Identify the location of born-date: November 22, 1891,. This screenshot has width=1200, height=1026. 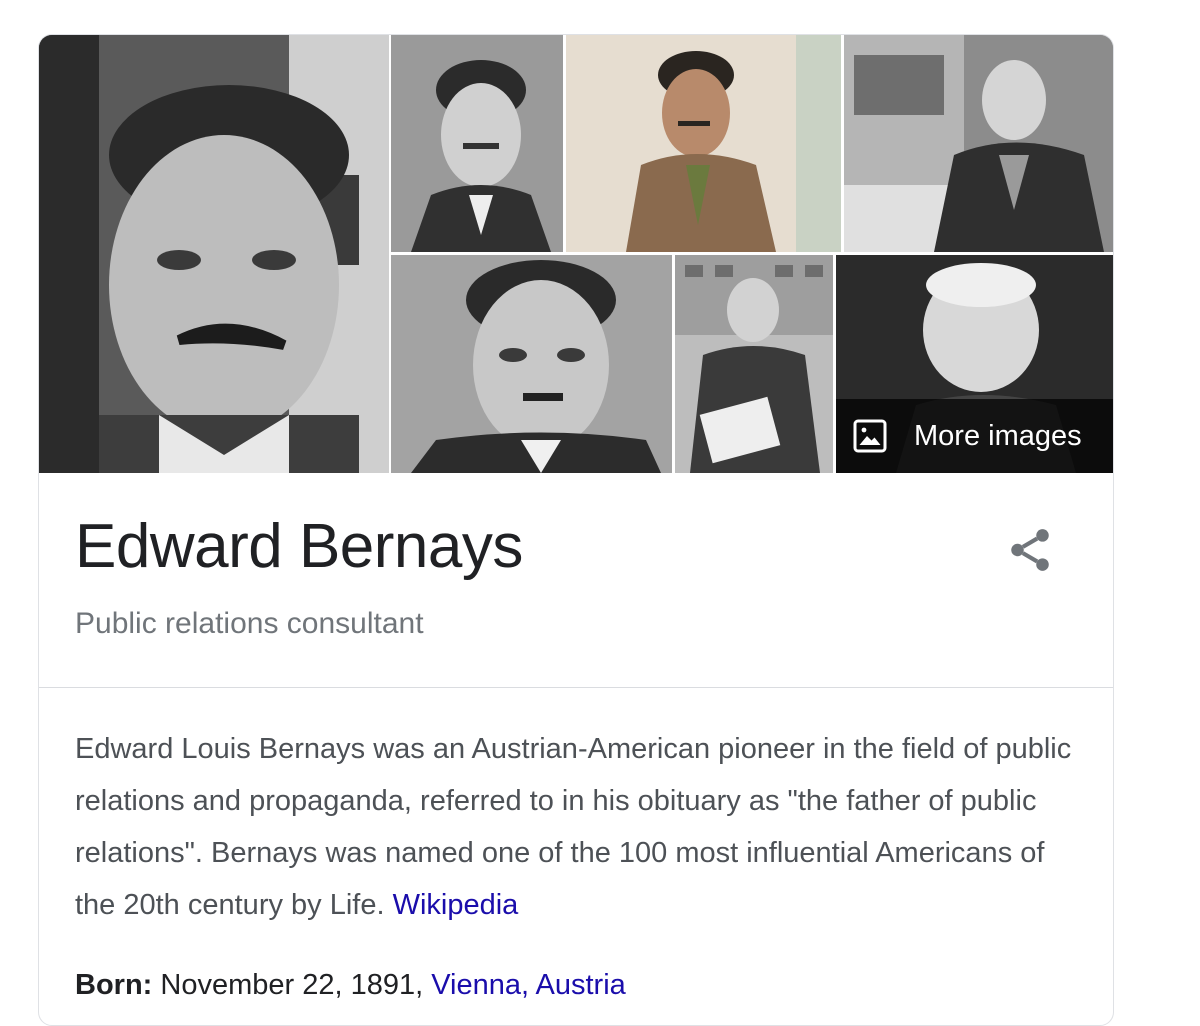
(292, 985).